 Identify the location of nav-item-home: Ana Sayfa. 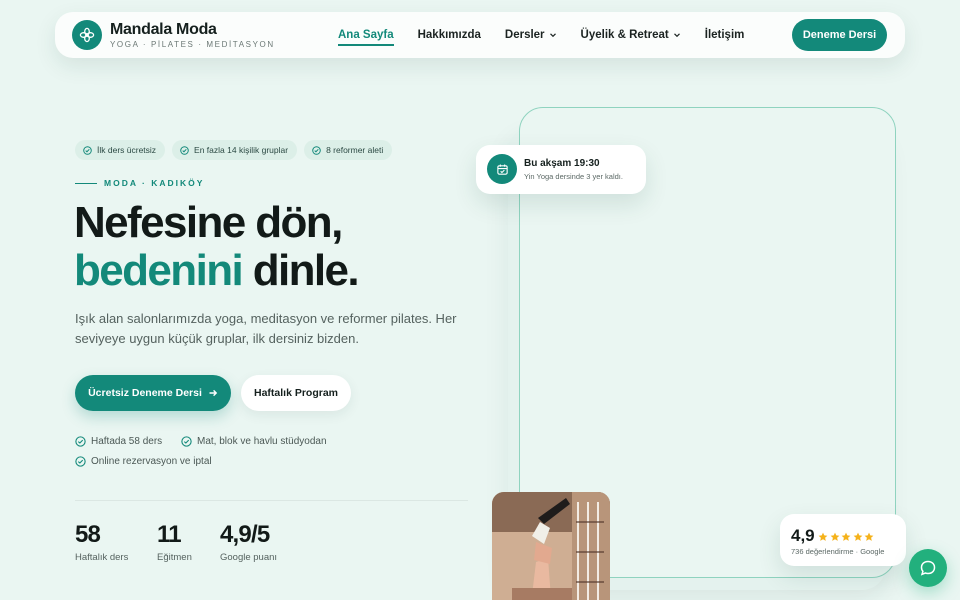
(366, 35).